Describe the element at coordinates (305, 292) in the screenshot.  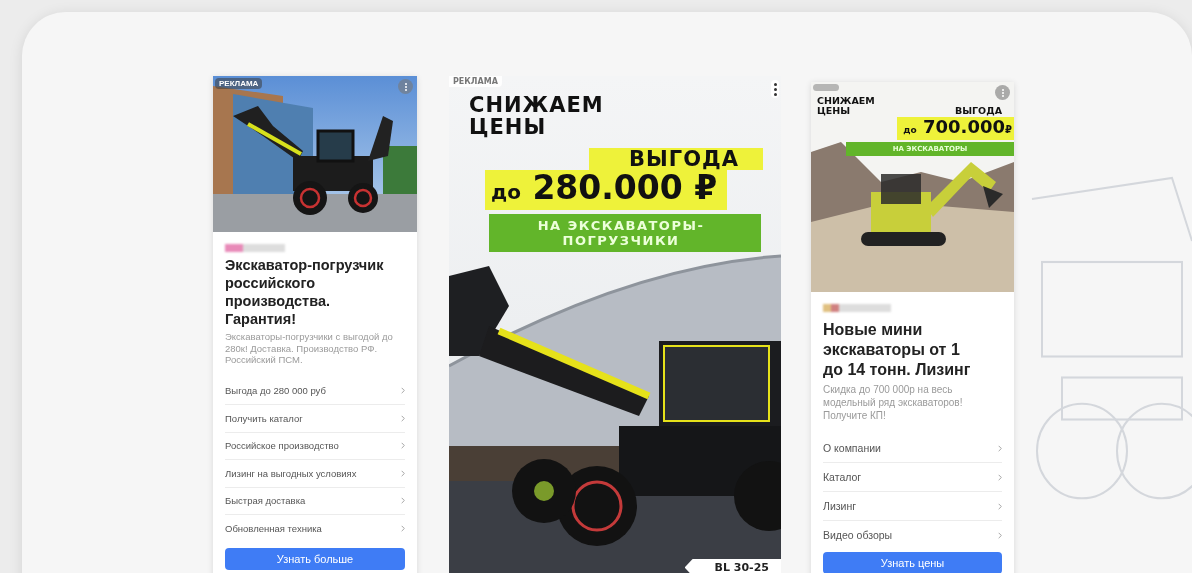
I see `ad-title: Экскаватор-погрузчик российского производства. Гарантия!` at that location.